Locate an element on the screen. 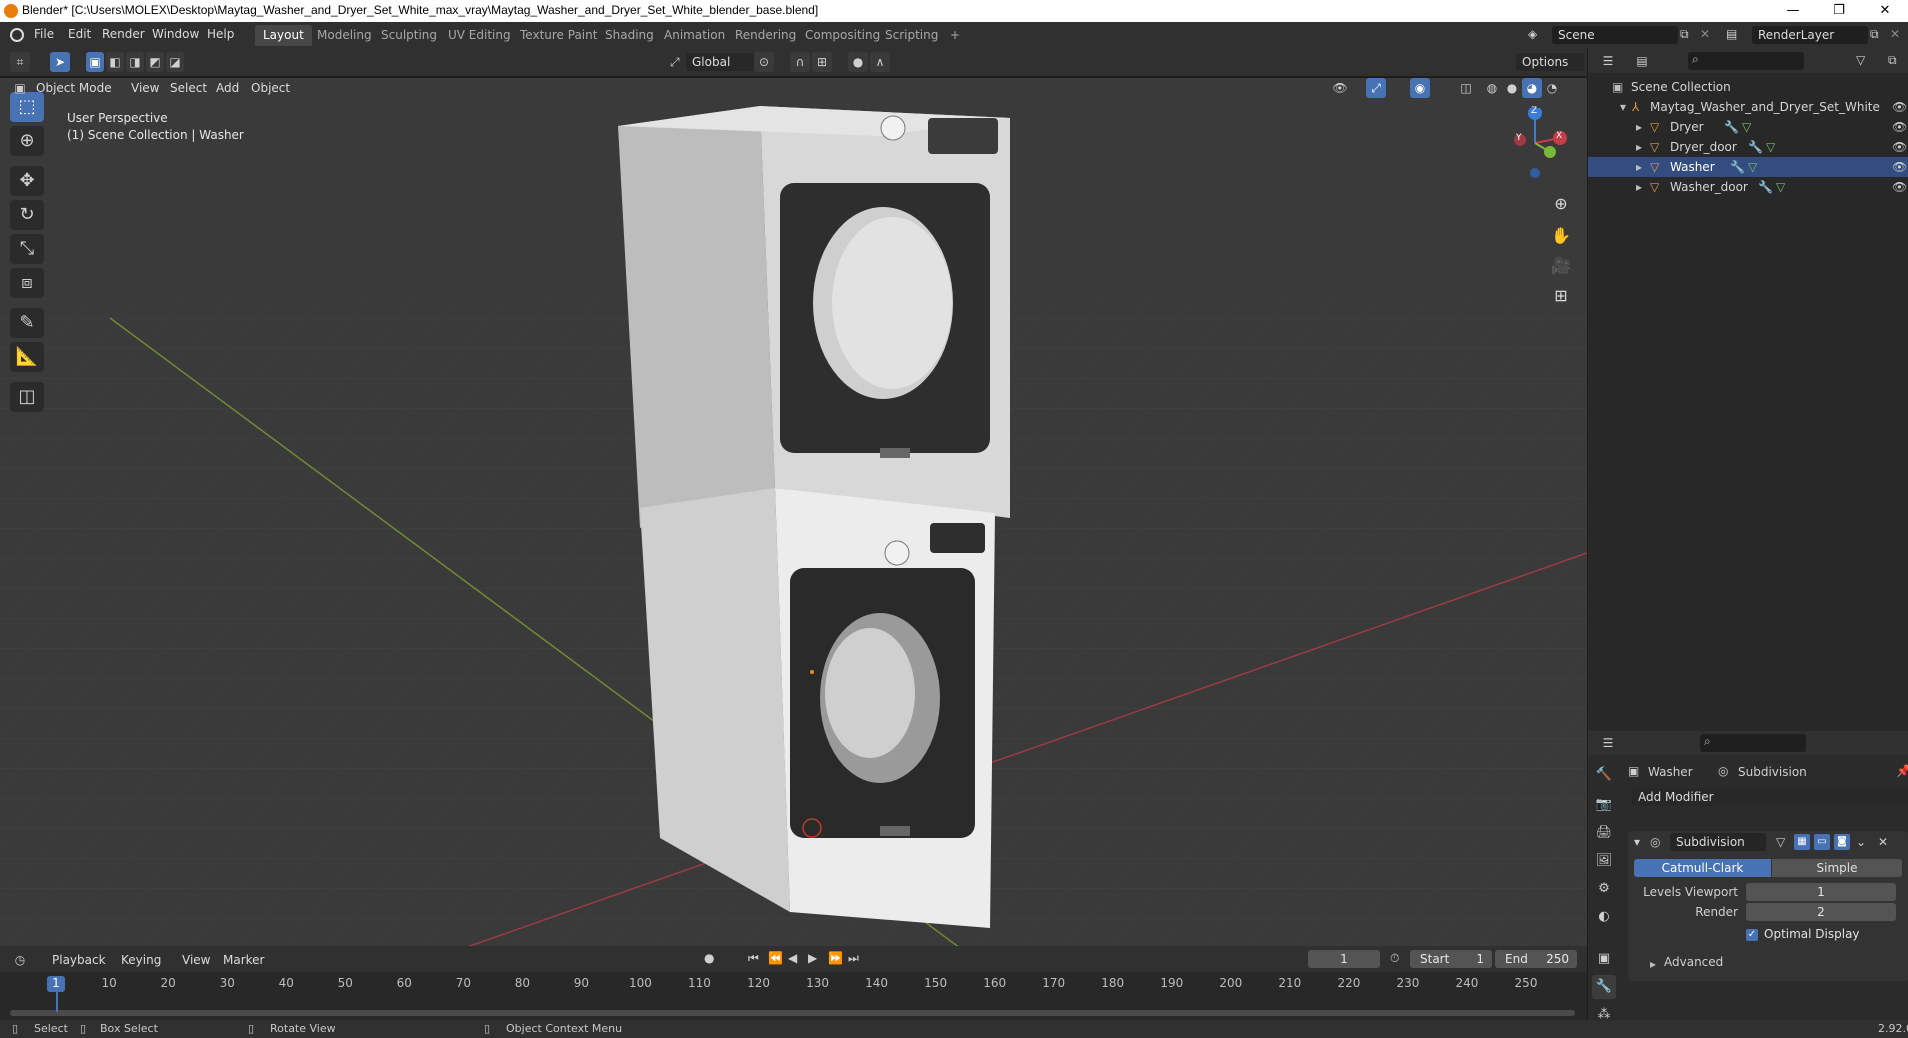 This screenshot has height=1038, width=1908. mode-intersect-icon: ◪ is located at coordinates (175, 62).